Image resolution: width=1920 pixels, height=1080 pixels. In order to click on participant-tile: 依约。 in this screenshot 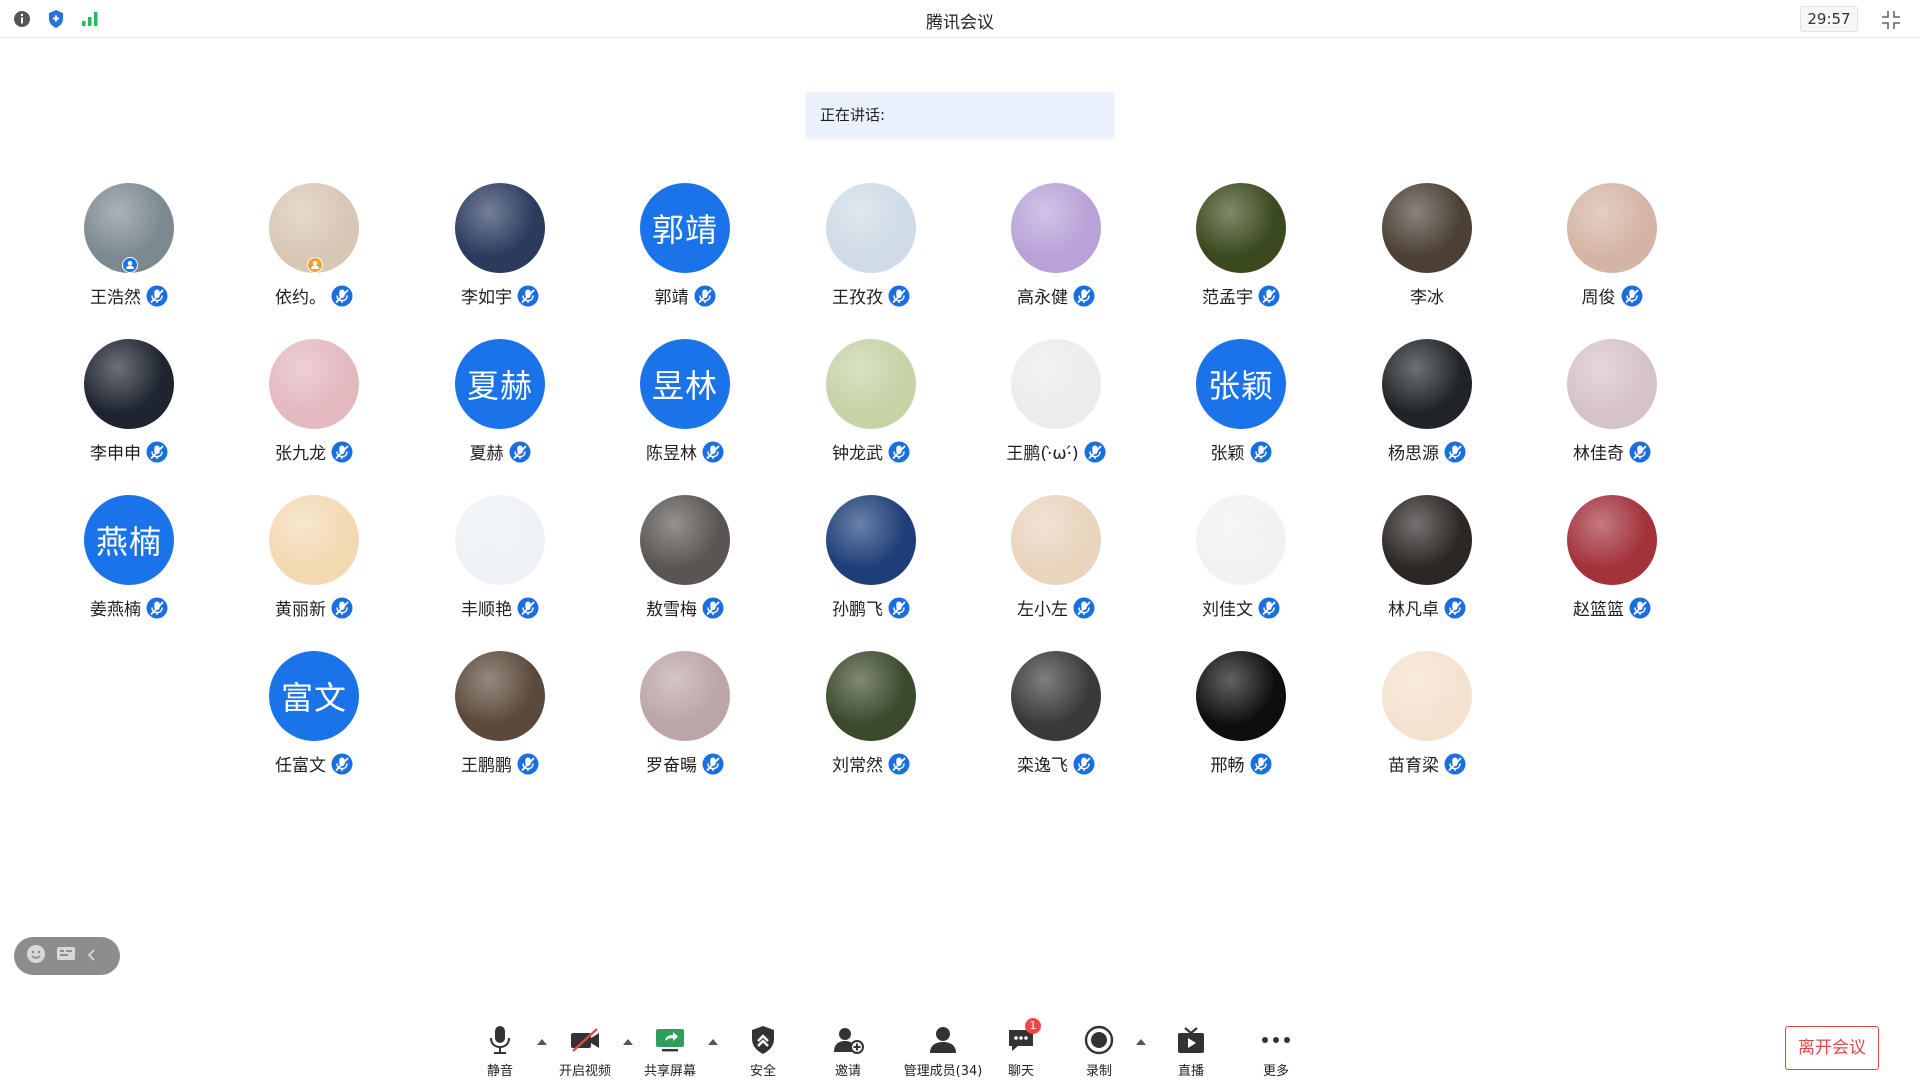, I will do `click(314, 248)`.